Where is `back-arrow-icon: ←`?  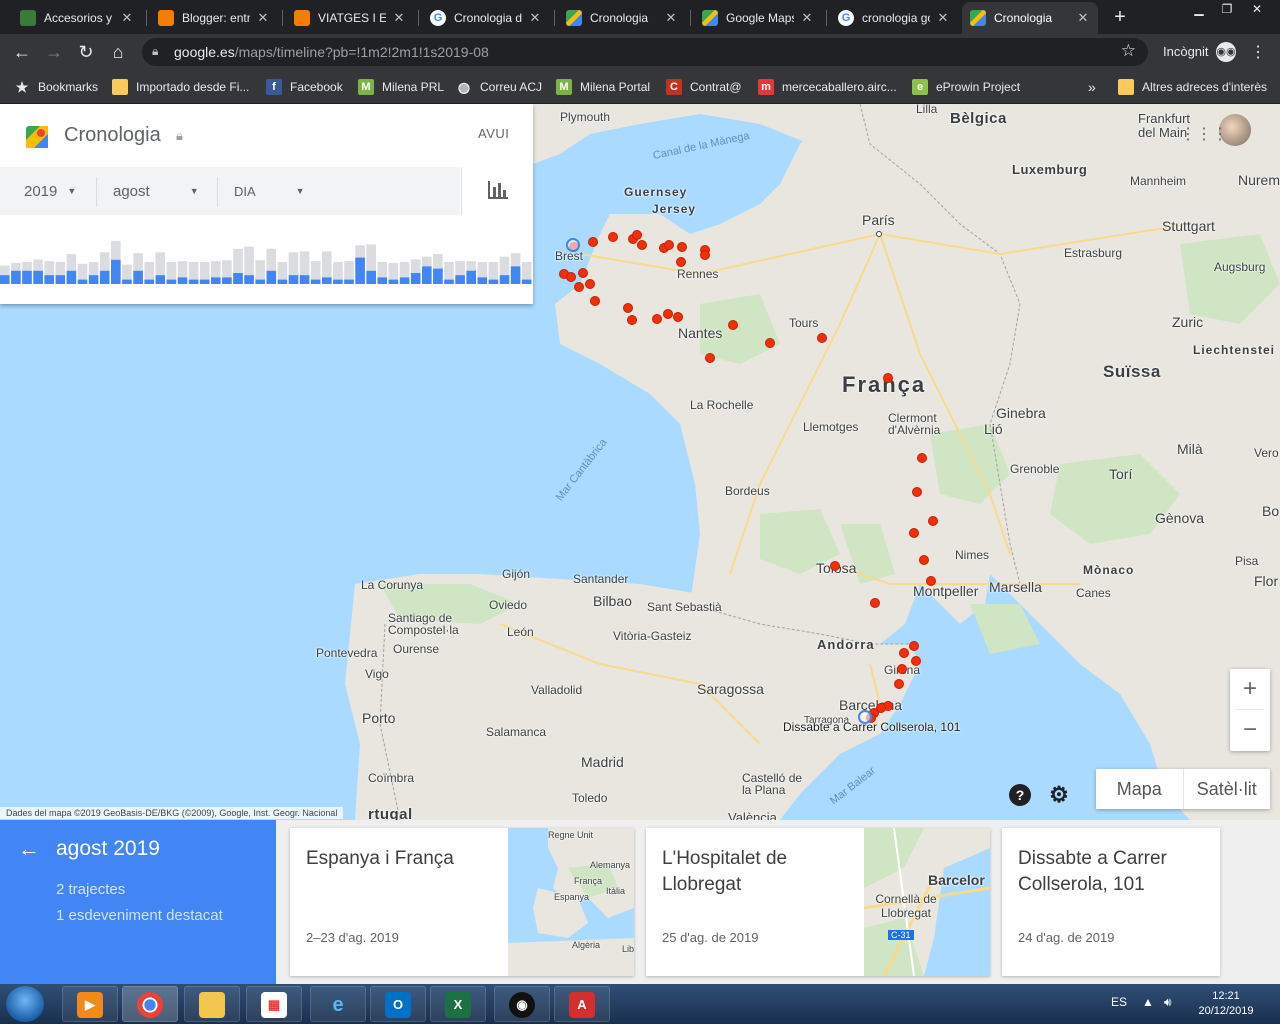 back-arrow-icon: ← is located at coordinates (22, 52).